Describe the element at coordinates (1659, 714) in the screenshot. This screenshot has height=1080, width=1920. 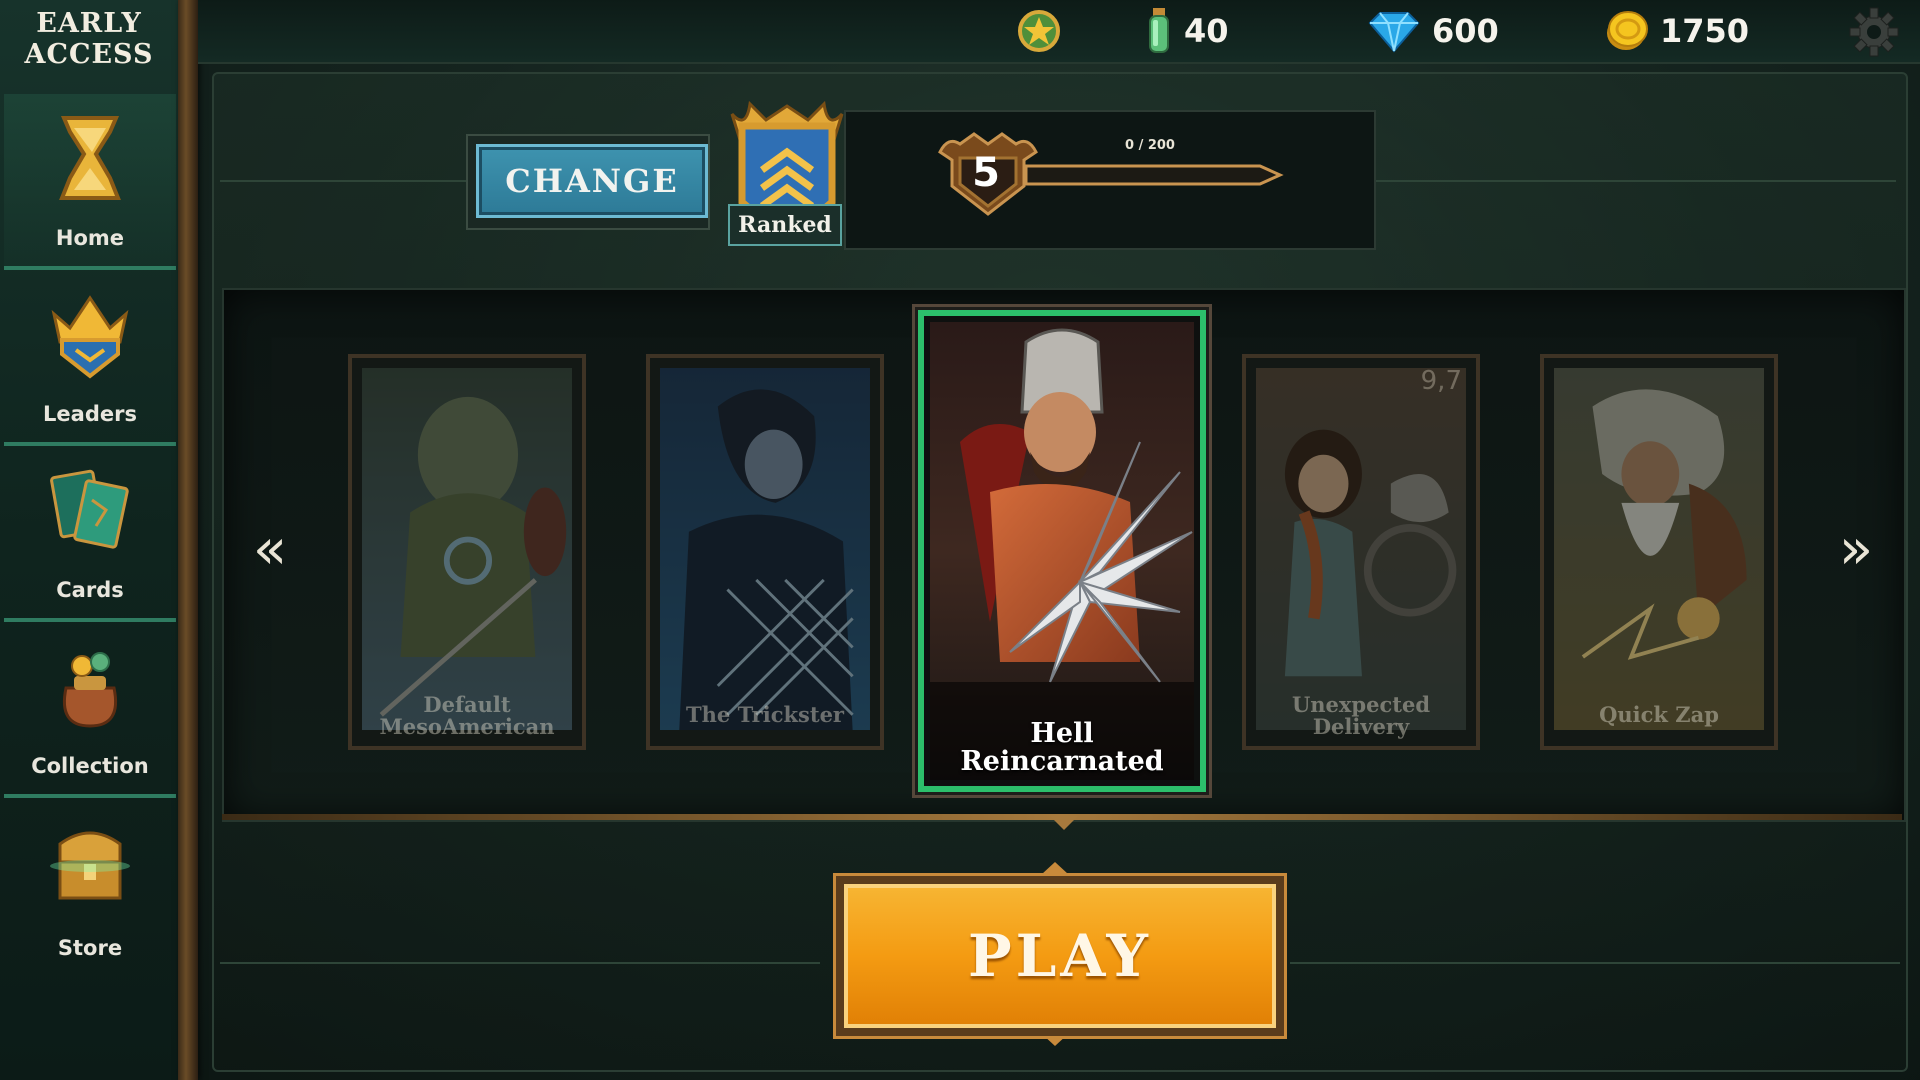
I see `card-title: Quick Zap` at that location.